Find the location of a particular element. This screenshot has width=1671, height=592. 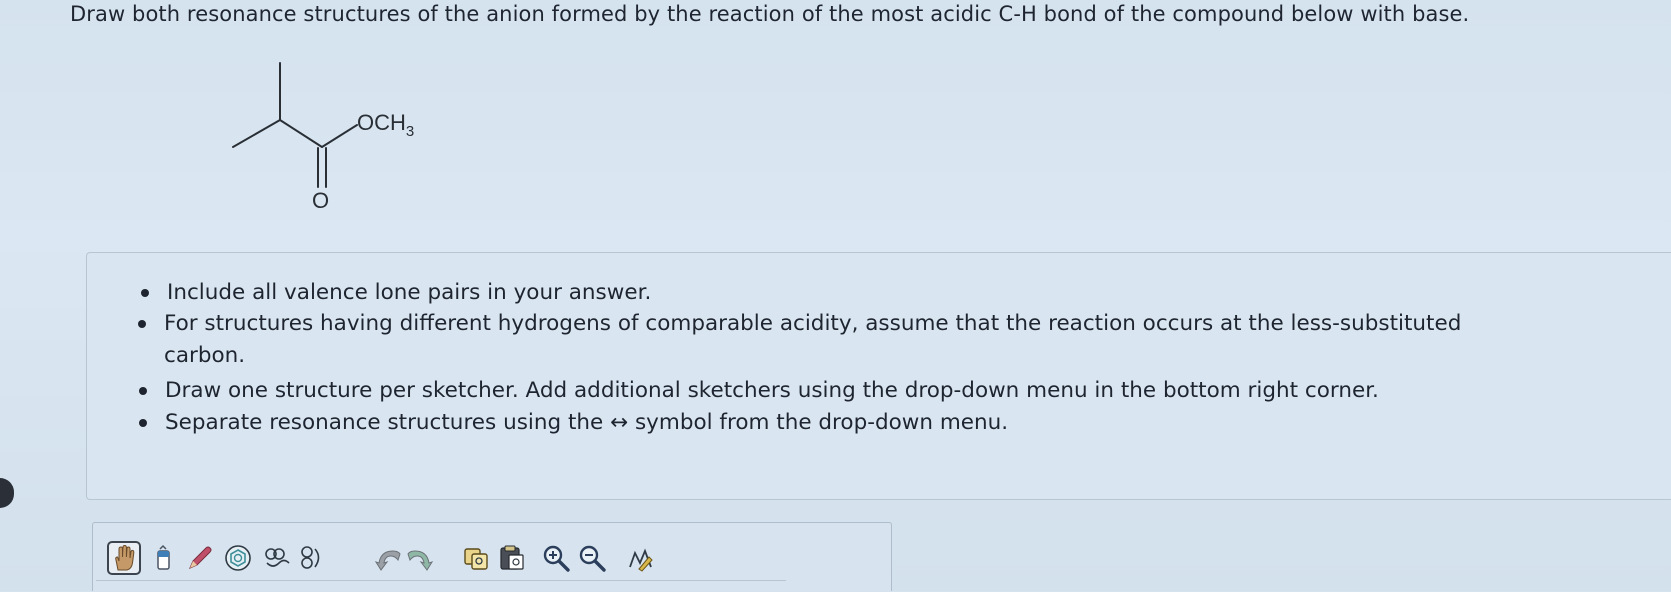

template-toolbar-edge is located at coordinates (441, 586).